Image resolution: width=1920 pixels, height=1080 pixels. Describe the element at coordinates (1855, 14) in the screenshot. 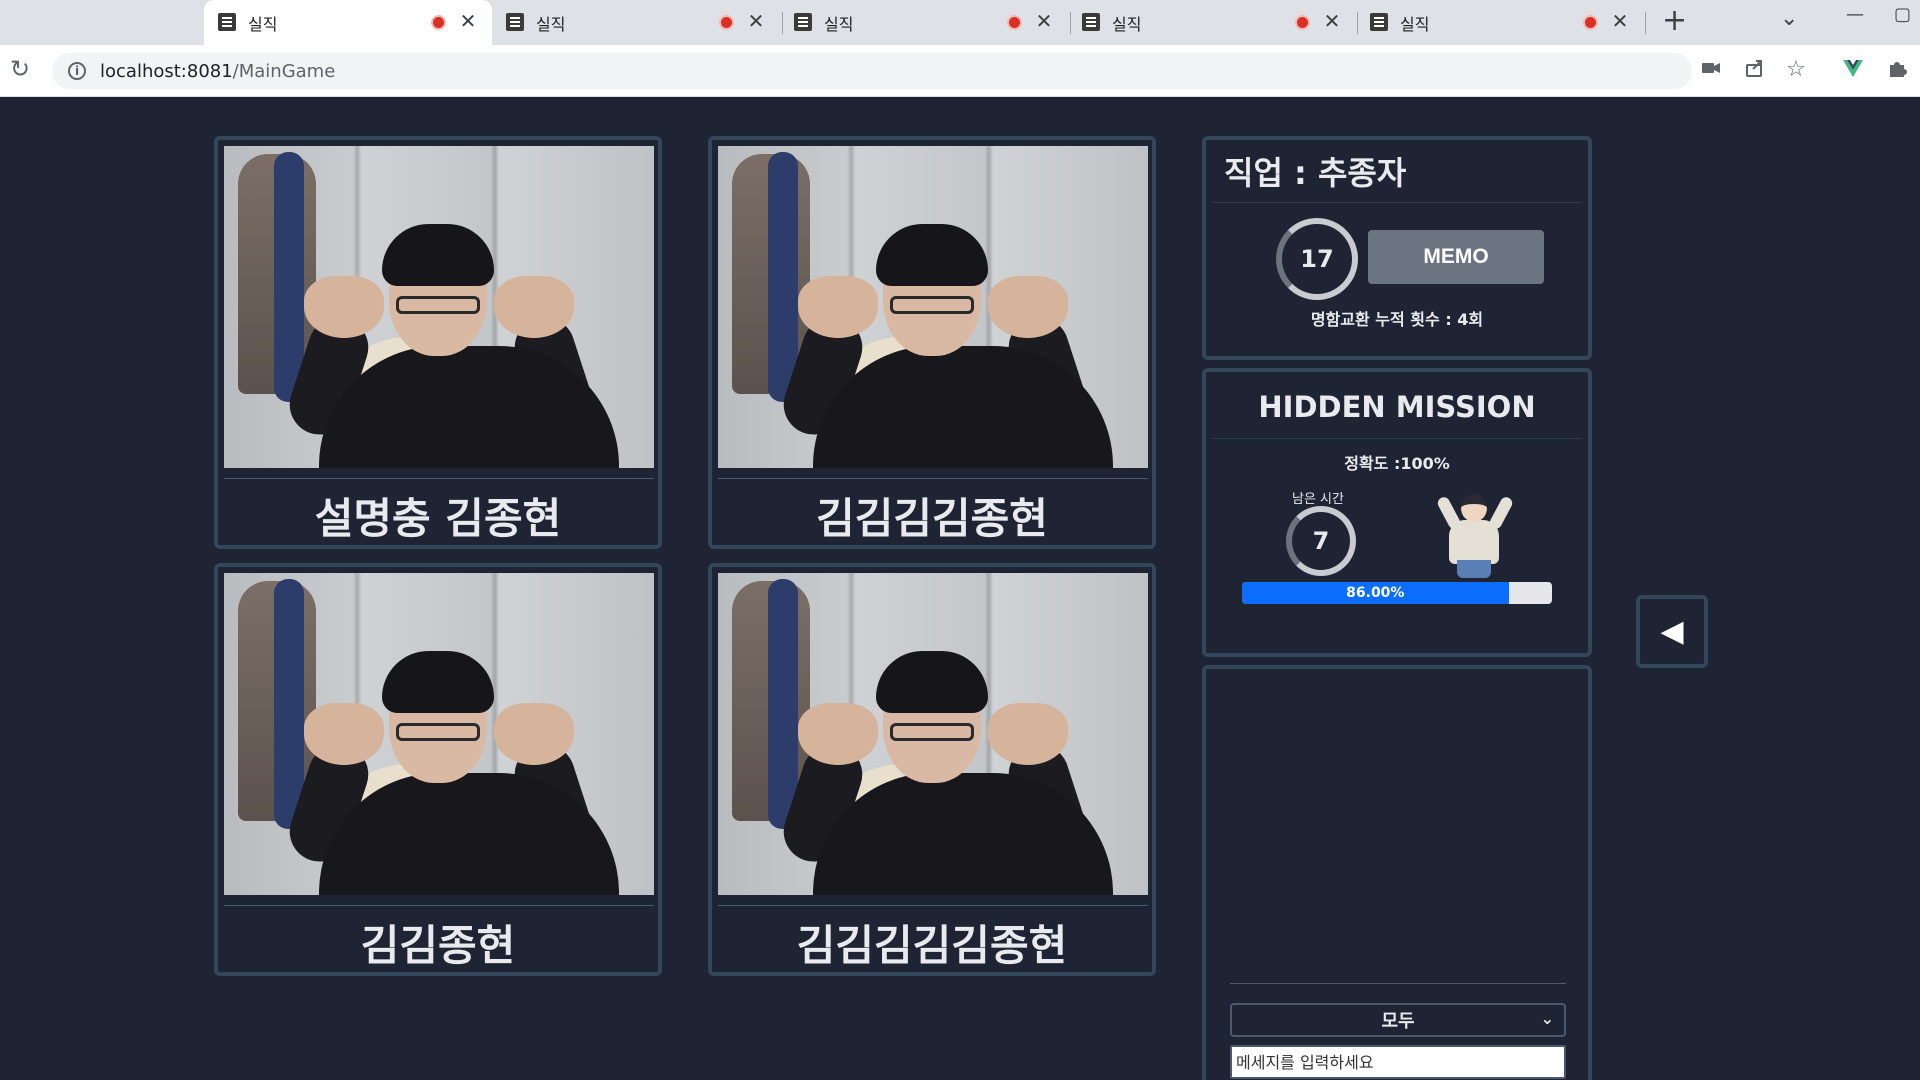

I see `minimize-window-icon: —` at that location.